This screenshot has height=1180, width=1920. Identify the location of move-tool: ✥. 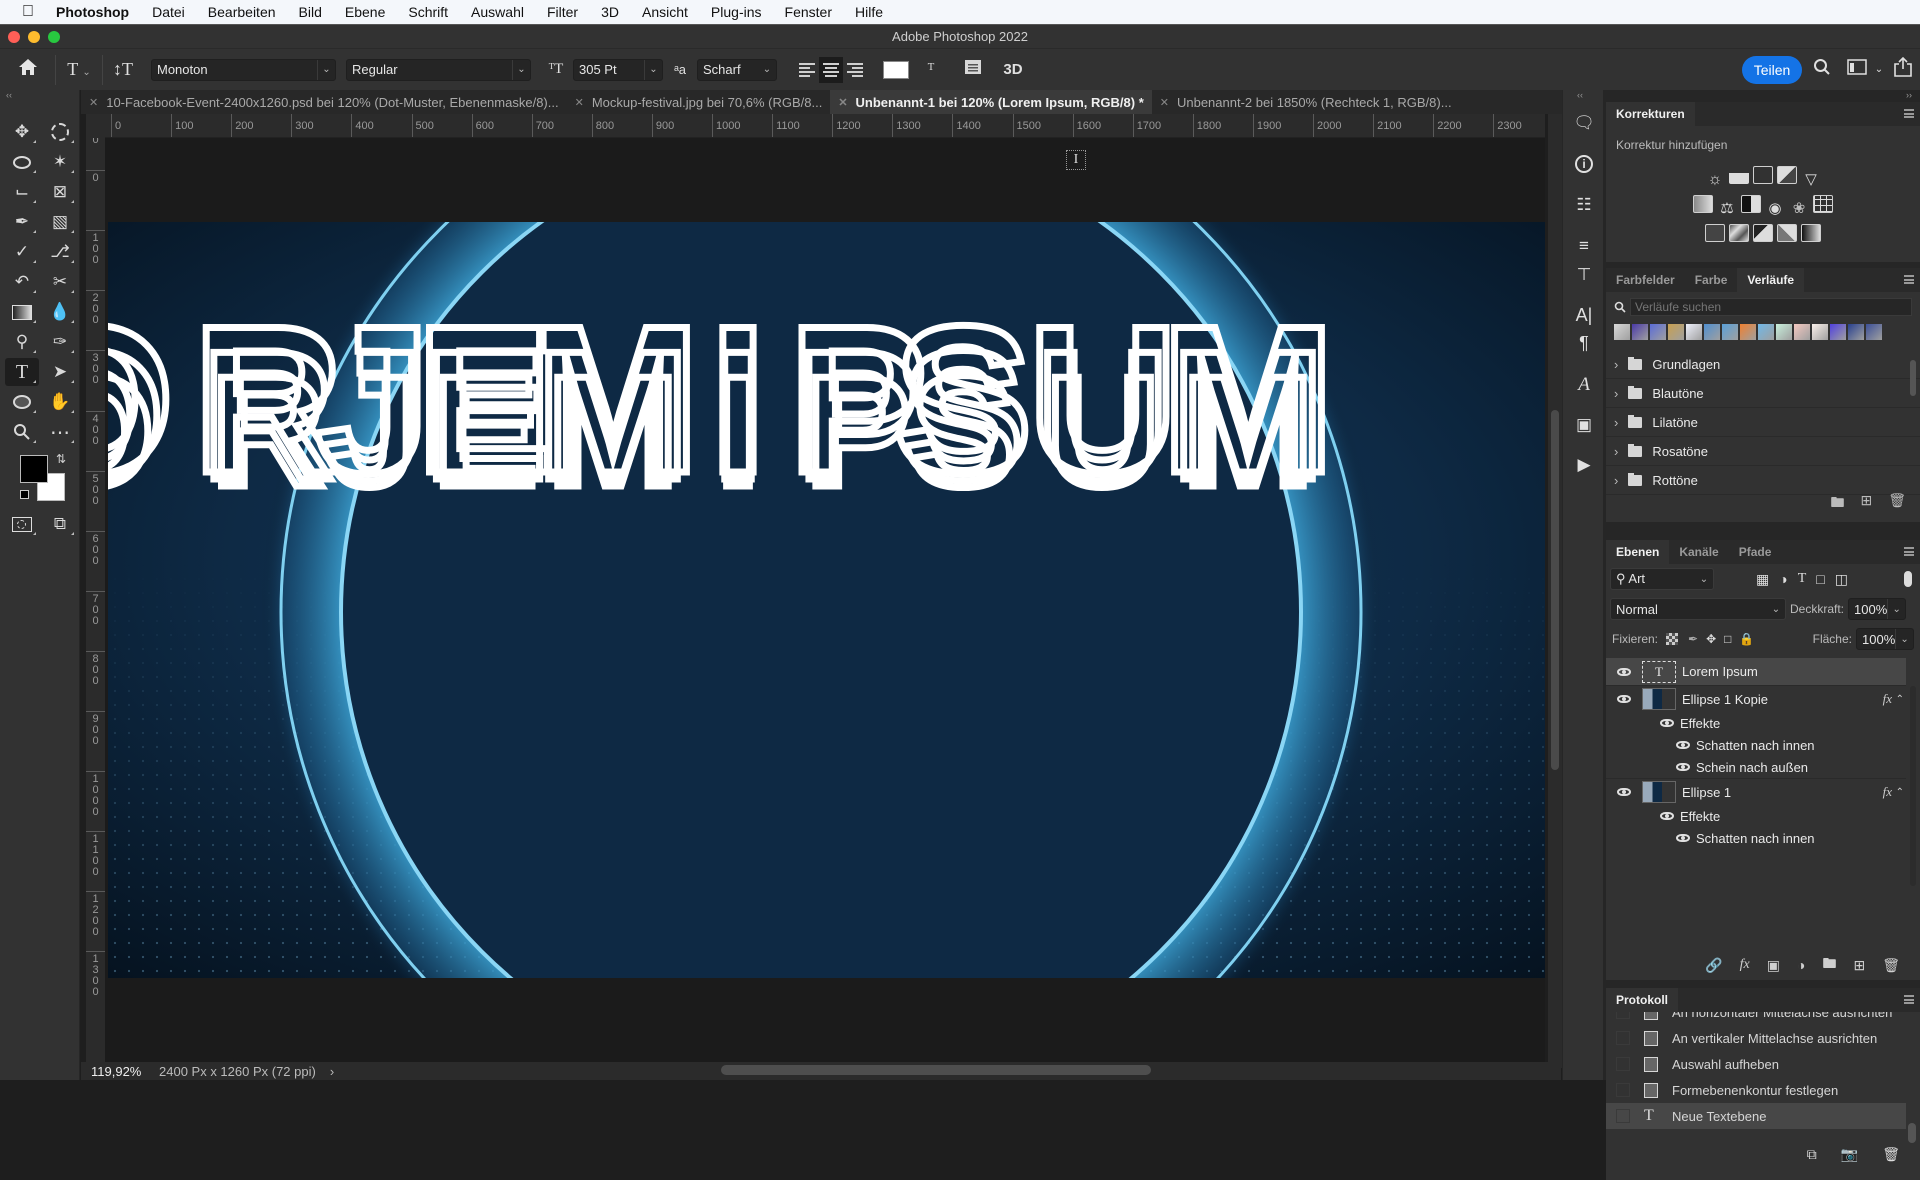
(22, 132).